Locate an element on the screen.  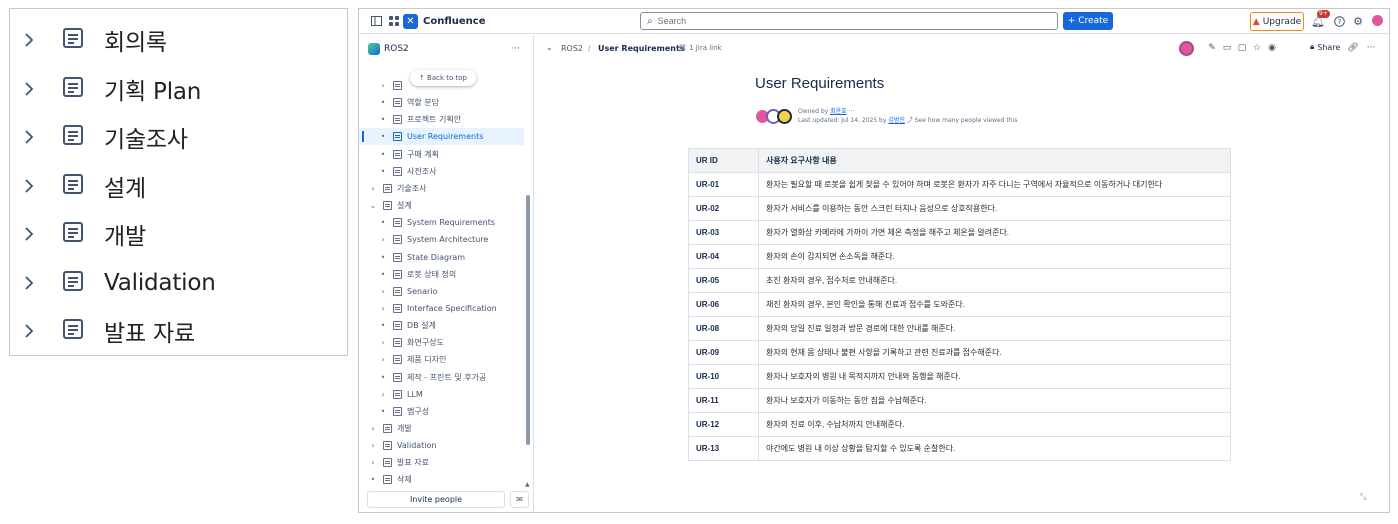
sidebar-item: • 사전조사 is located at coordinates (441, 171).